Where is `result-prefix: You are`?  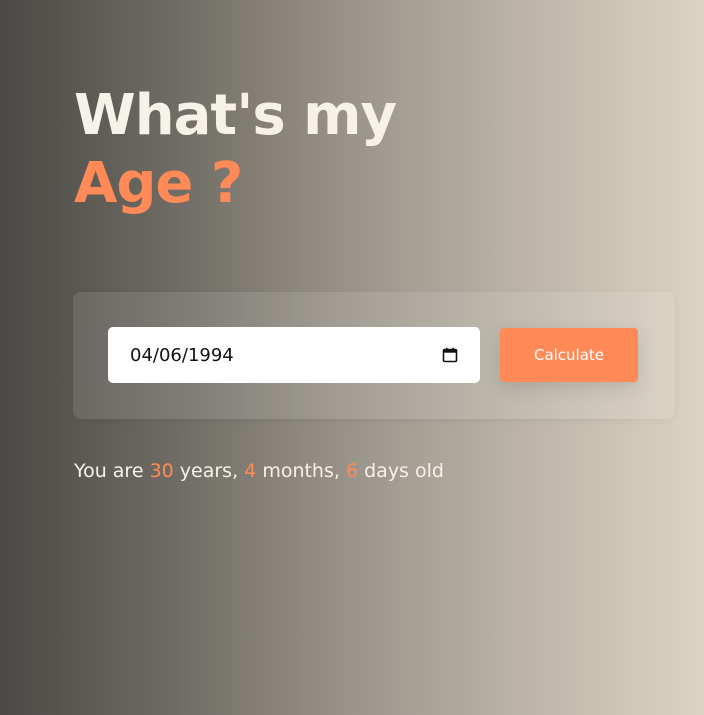 result-prefix: You are is located at coordinates (109, 471).